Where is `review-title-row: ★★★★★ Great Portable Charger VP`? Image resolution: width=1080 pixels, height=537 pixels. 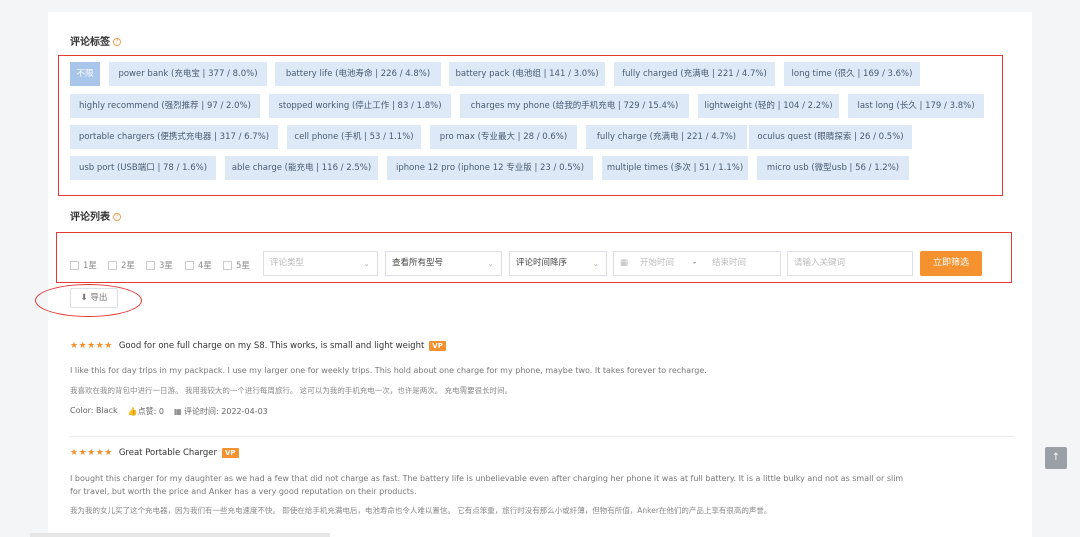 review-title-row: ★★★★★ Great Portable Charger VP is located at coordinates (540, 453).